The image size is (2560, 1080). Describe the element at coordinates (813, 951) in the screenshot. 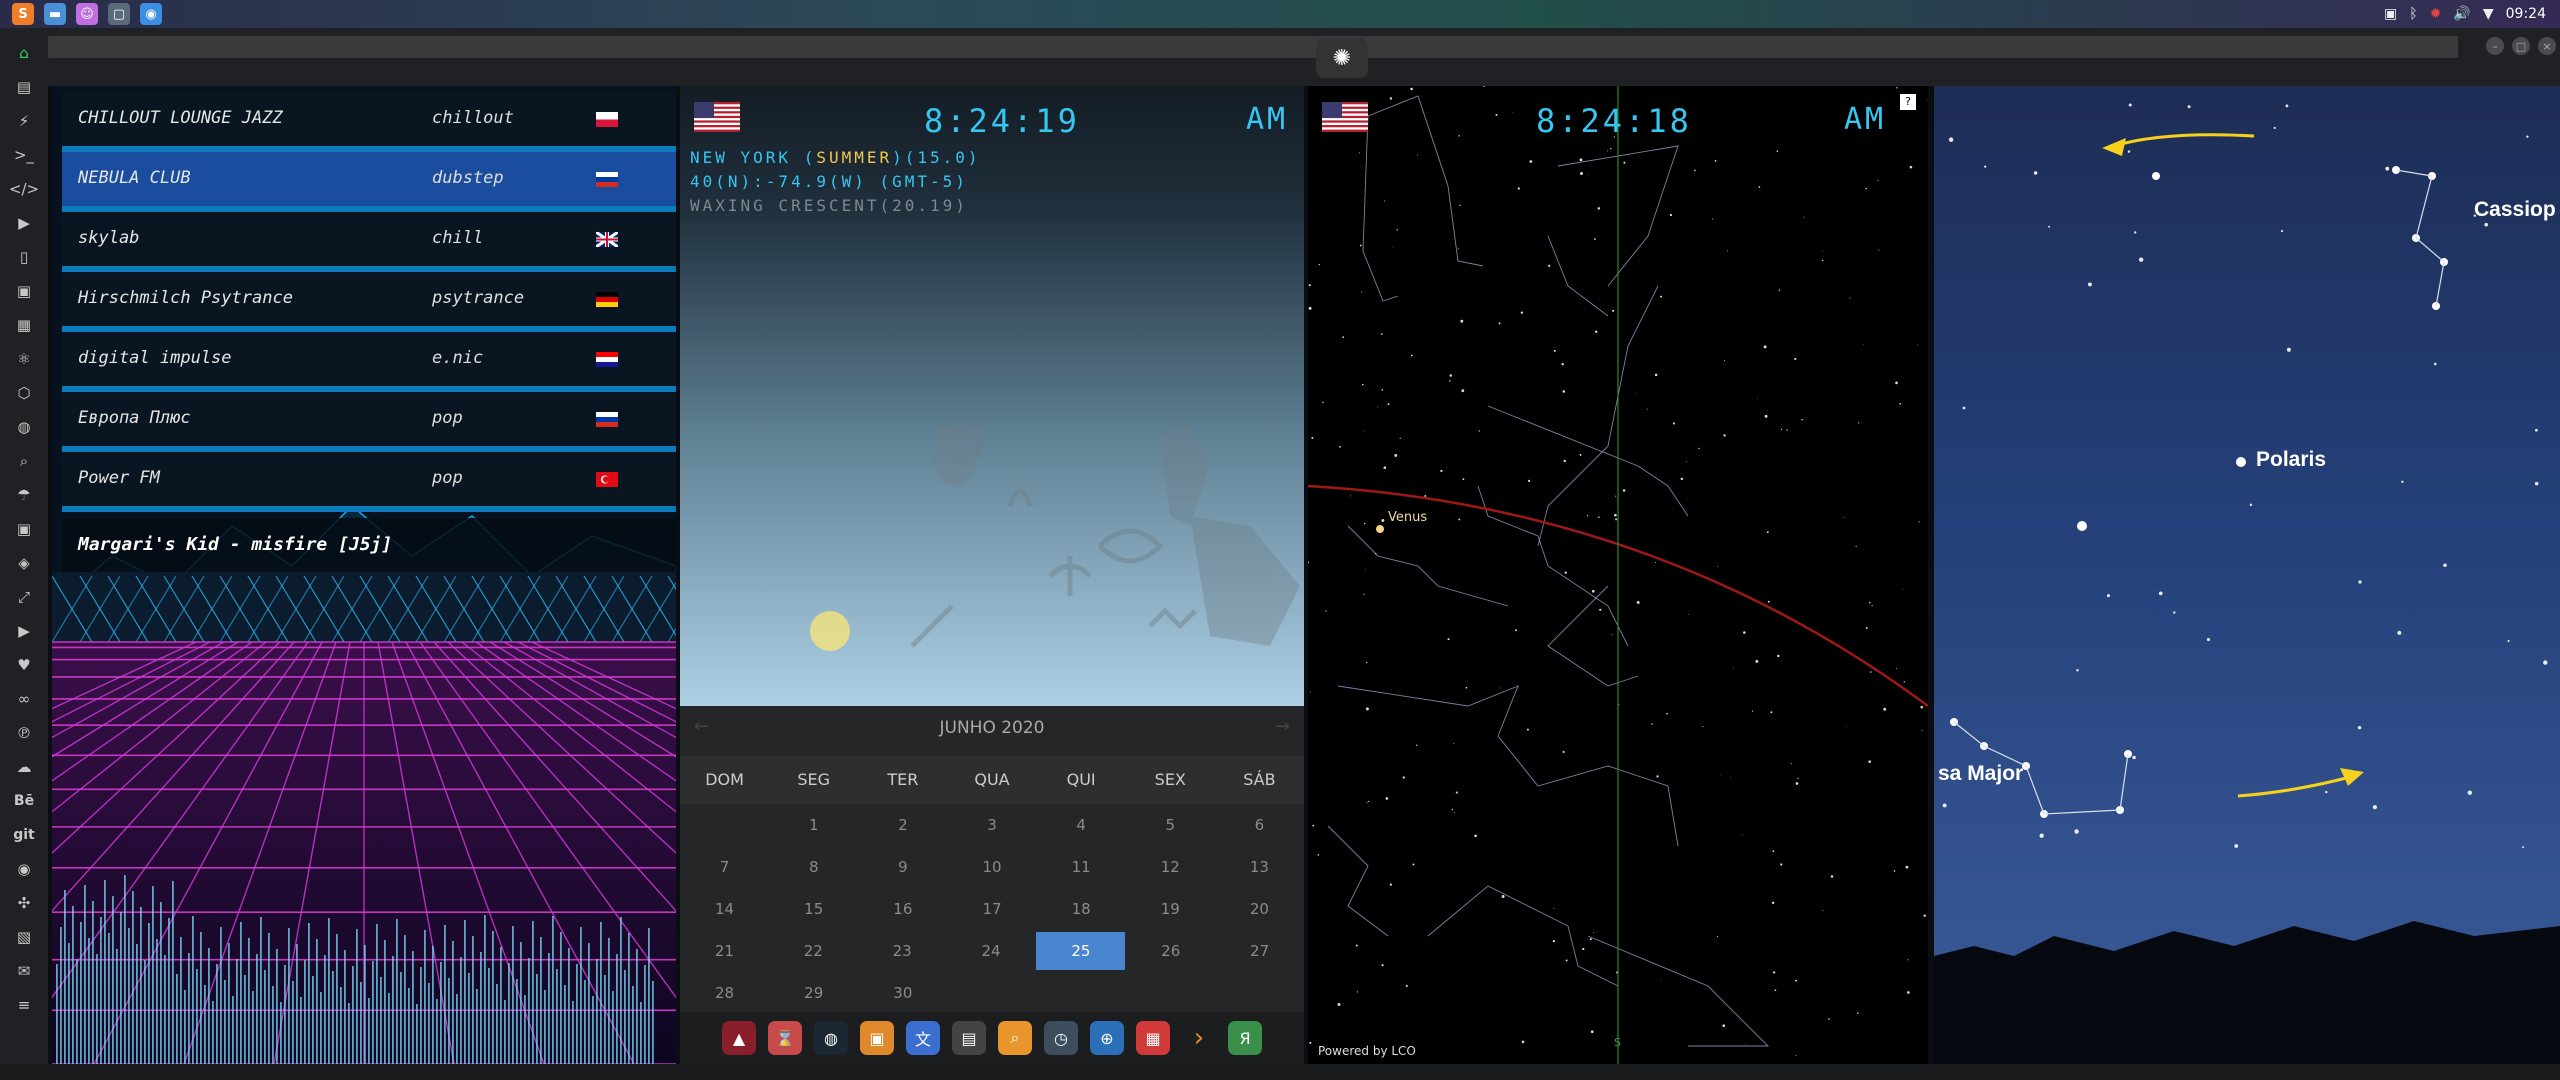

I see `calendar-day: 22` at that location.